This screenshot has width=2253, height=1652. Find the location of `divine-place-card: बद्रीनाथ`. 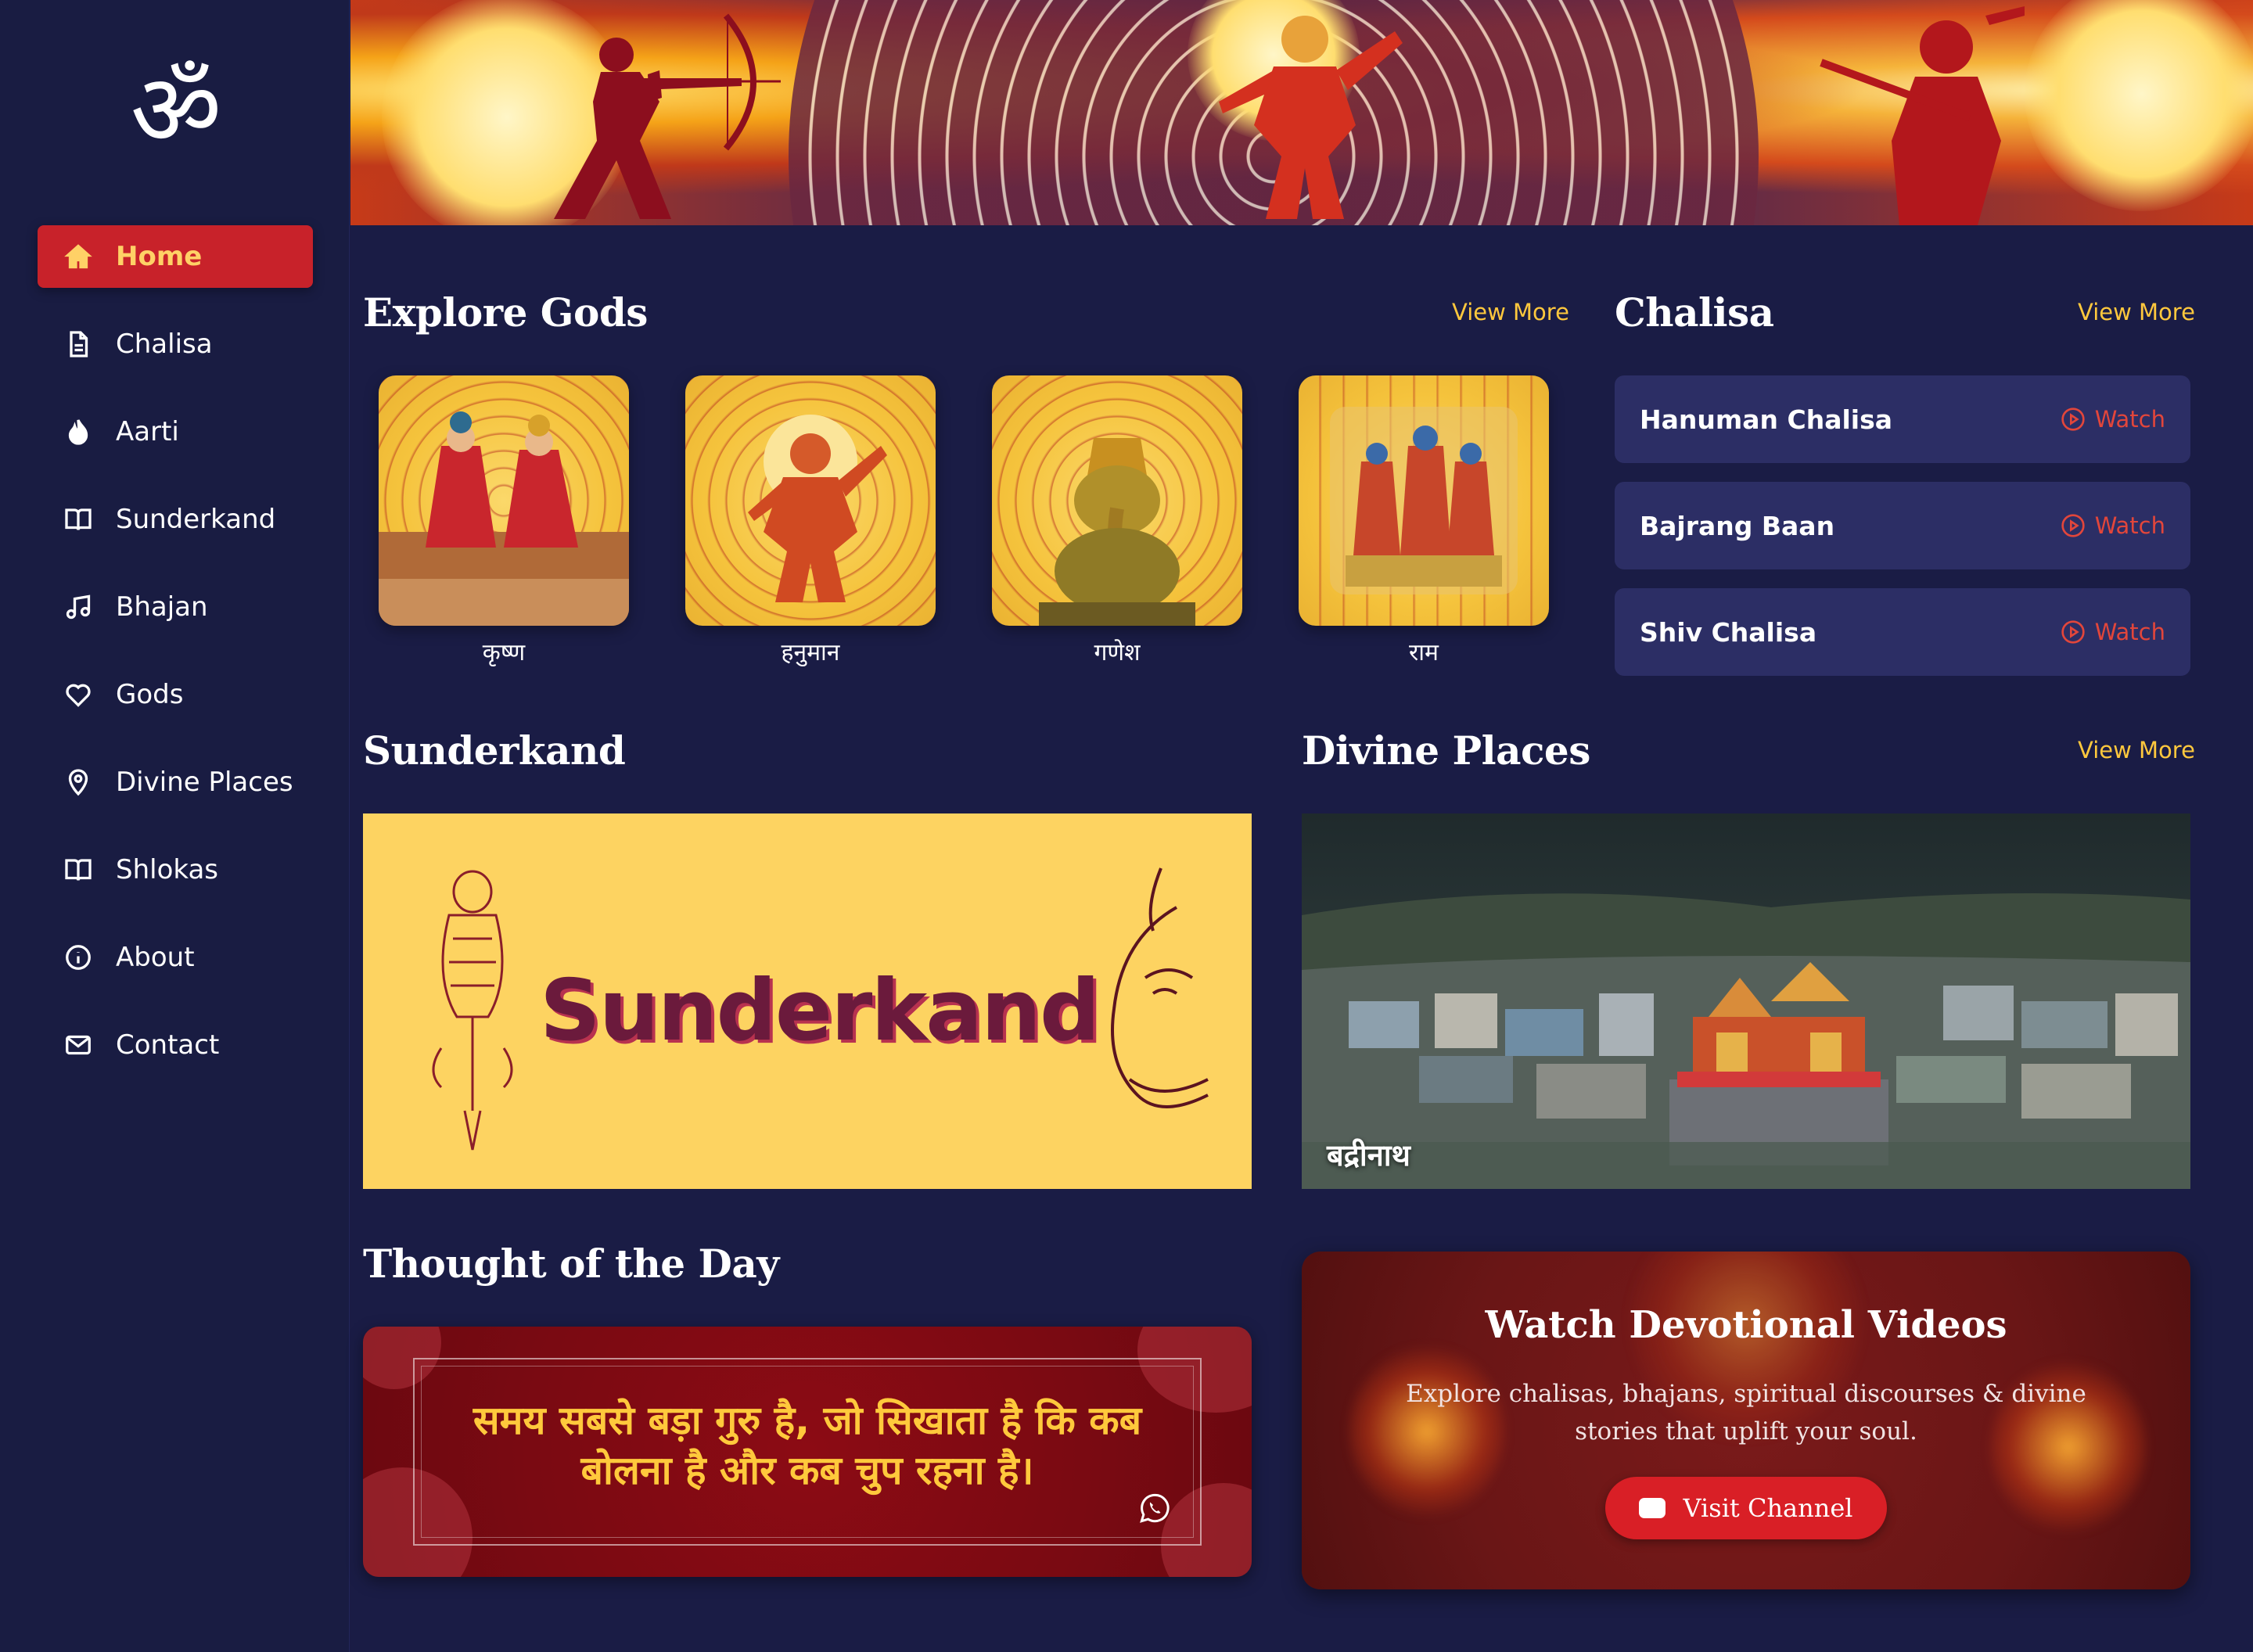

divine-place-card: बद्रीनाथ is located at coordinates (1746, 1001).